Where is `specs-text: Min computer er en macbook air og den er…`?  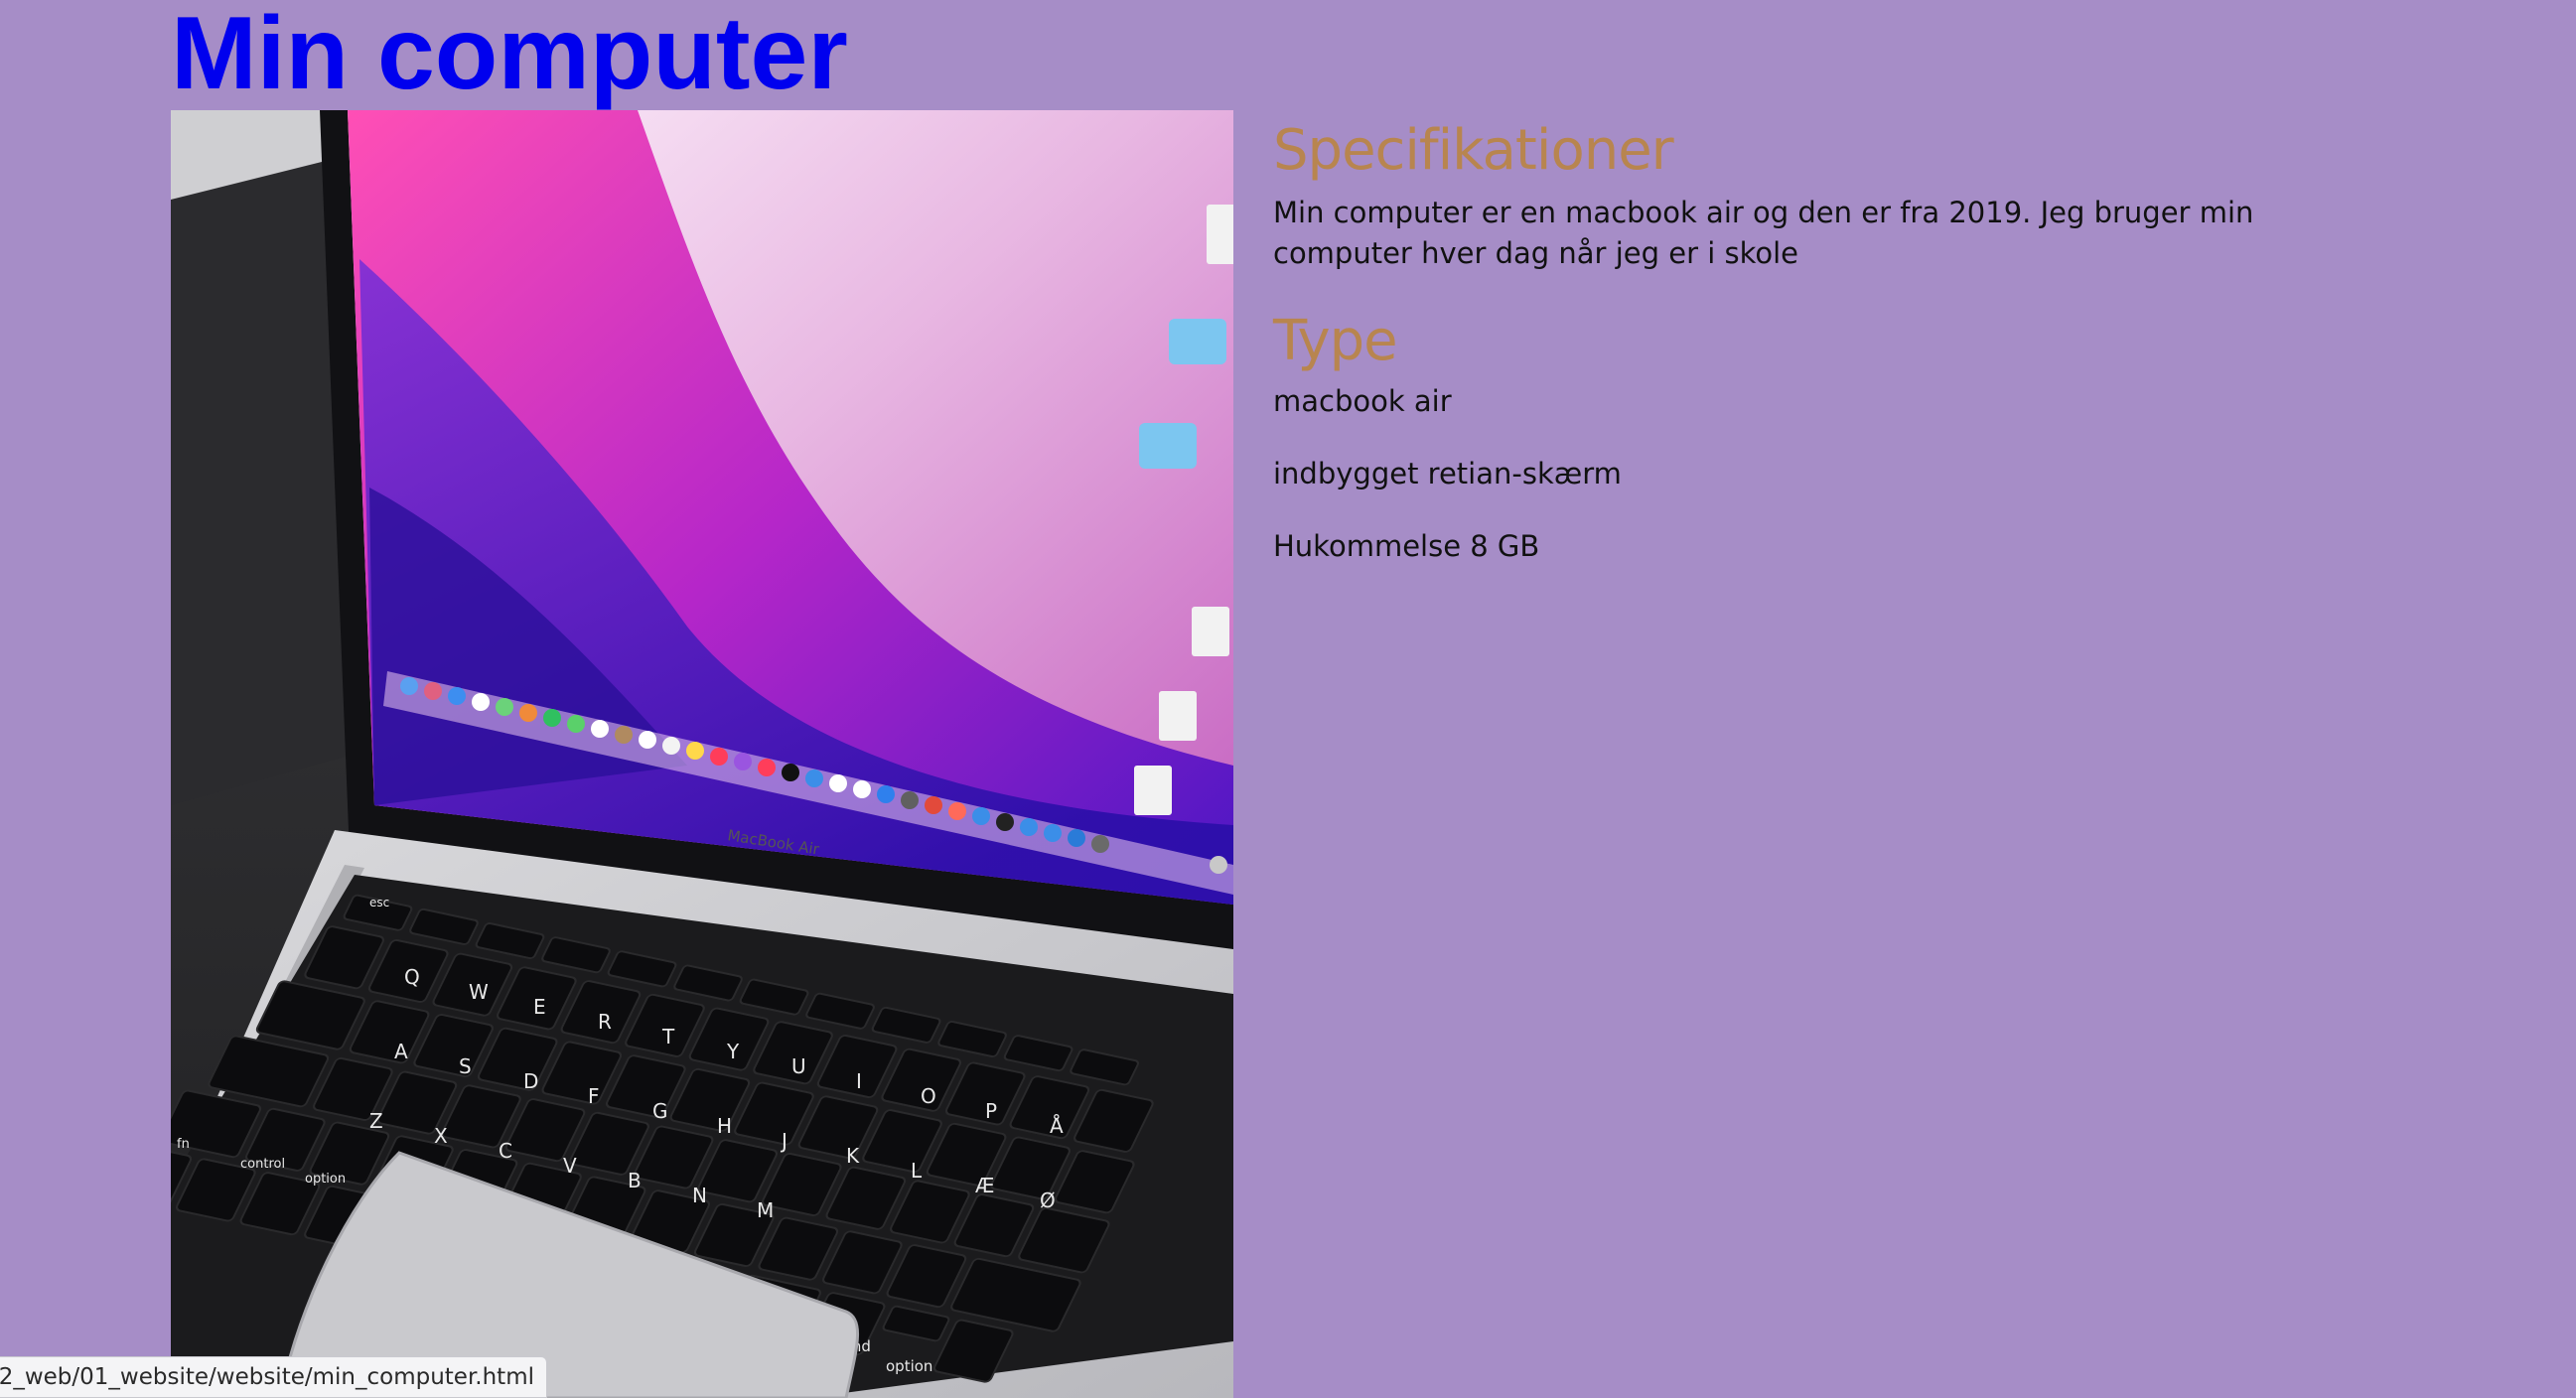 specs-text: Min computer er en macbook air og den er… is located at coordinates (1764, 233).